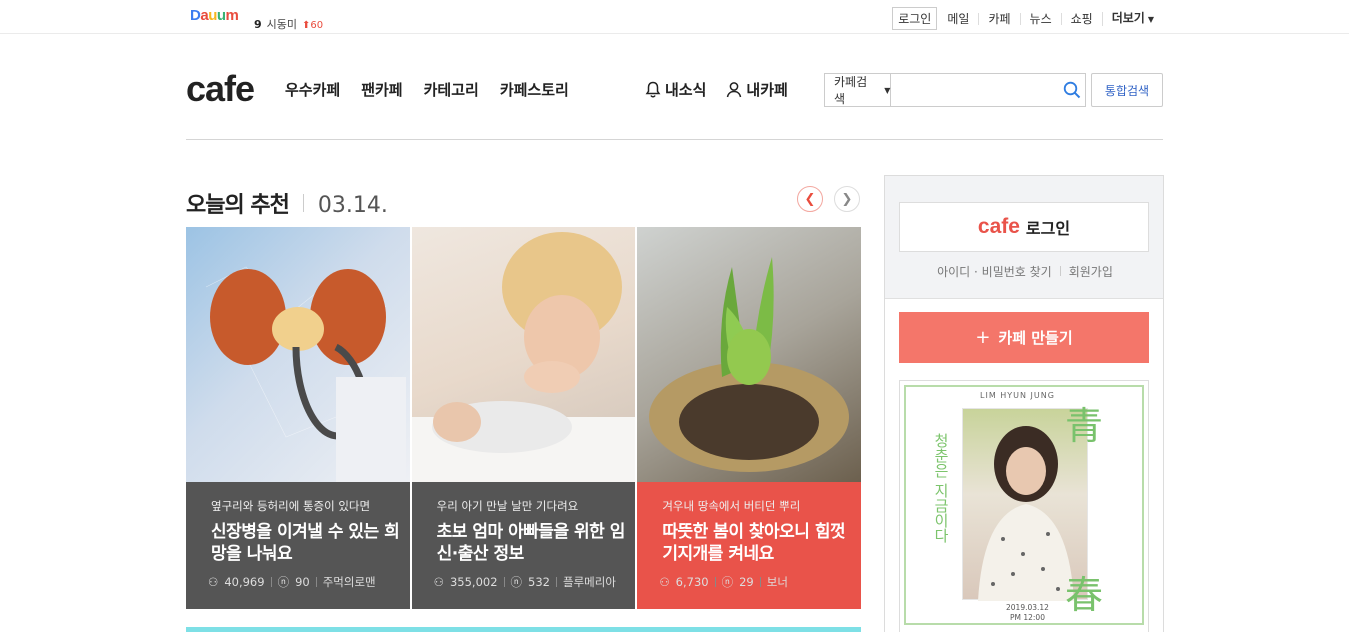 The image size is (1349, 632). What do you see at coordinates (1127, 90) in the screenshot?
I see `total-search-button: 통합검색` at bounding box center [1127, 90].